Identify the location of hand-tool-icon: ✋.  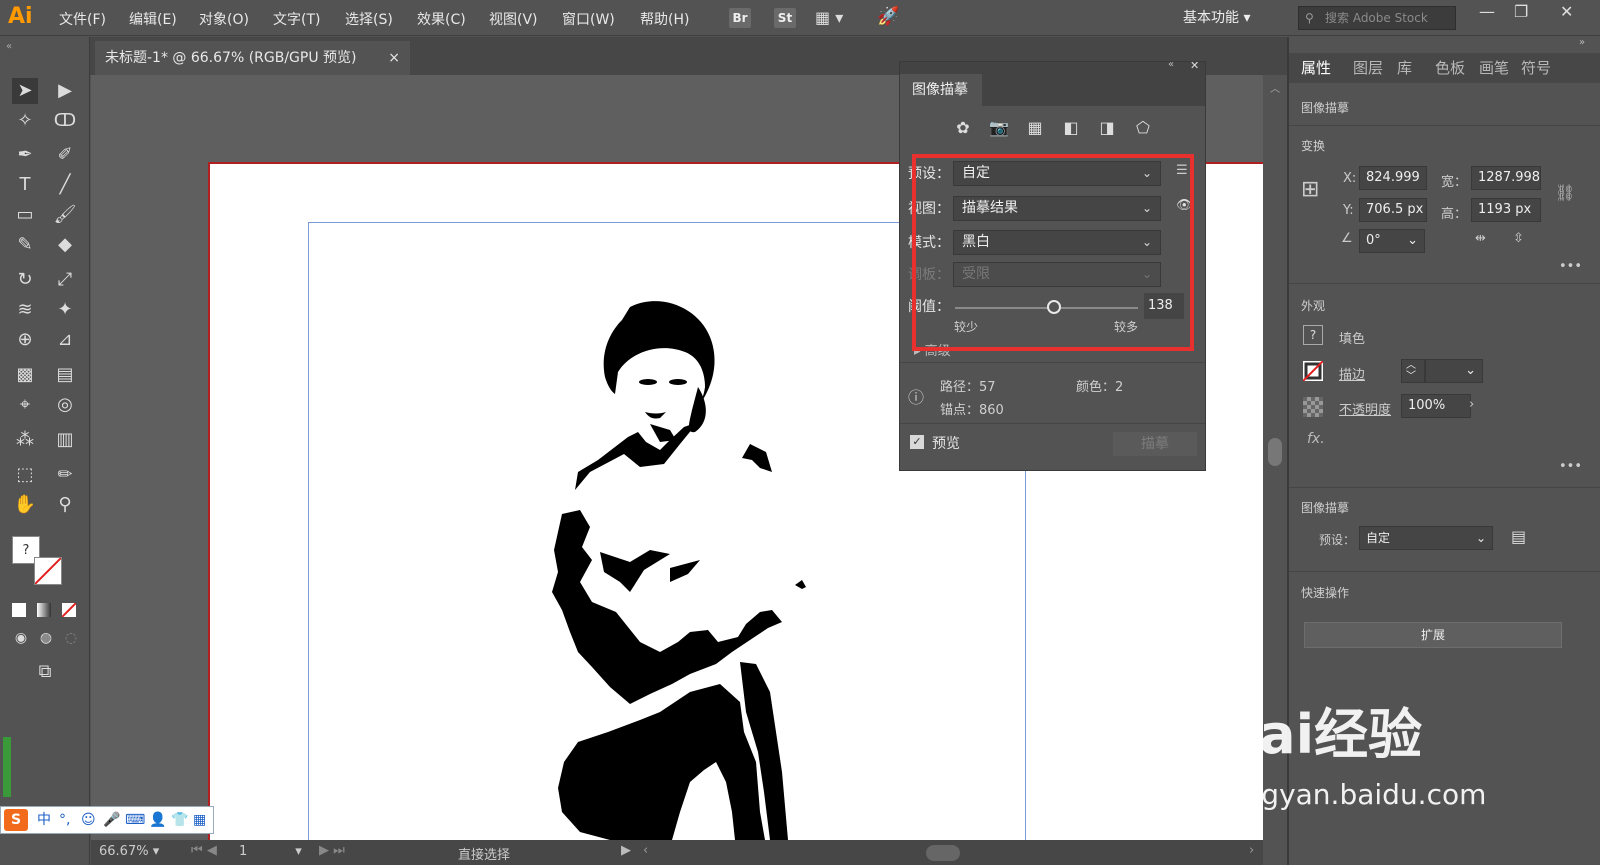
(25, 505).